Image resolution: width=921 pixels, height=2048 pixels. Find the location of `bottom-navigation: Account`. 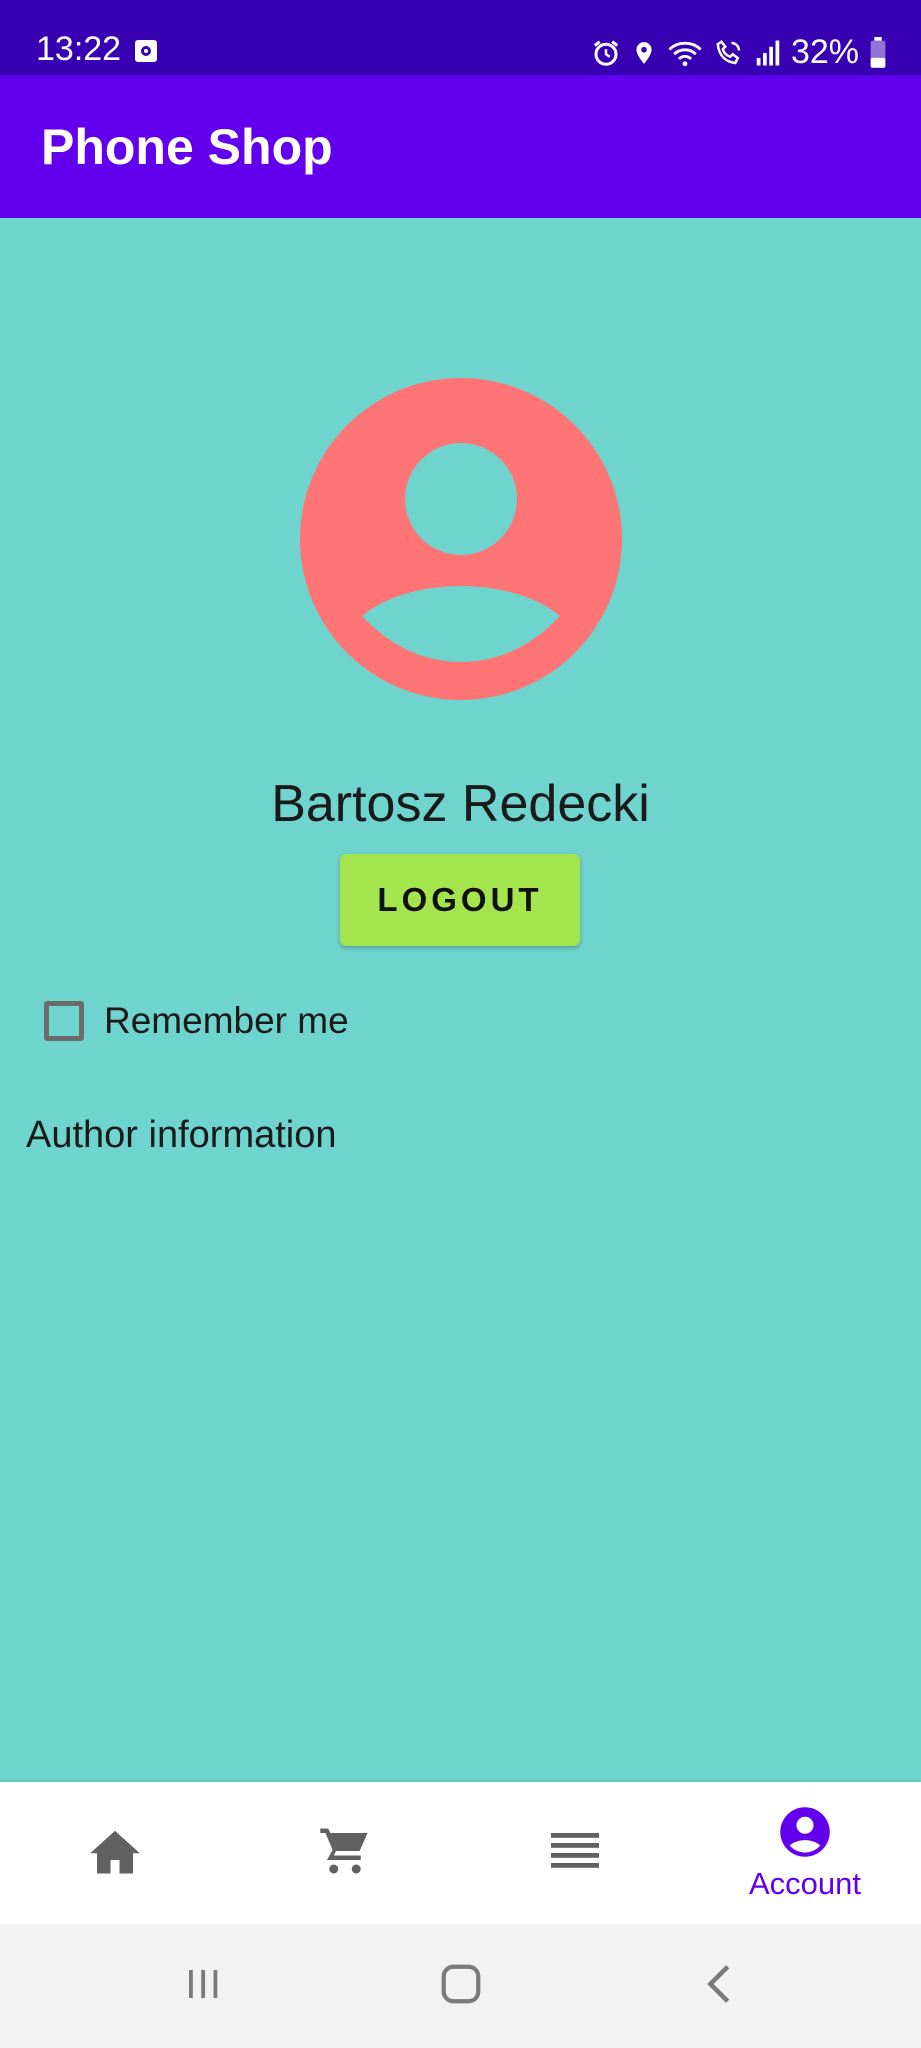

bottom-navigation: Account is located at coordinates (460, 1853).